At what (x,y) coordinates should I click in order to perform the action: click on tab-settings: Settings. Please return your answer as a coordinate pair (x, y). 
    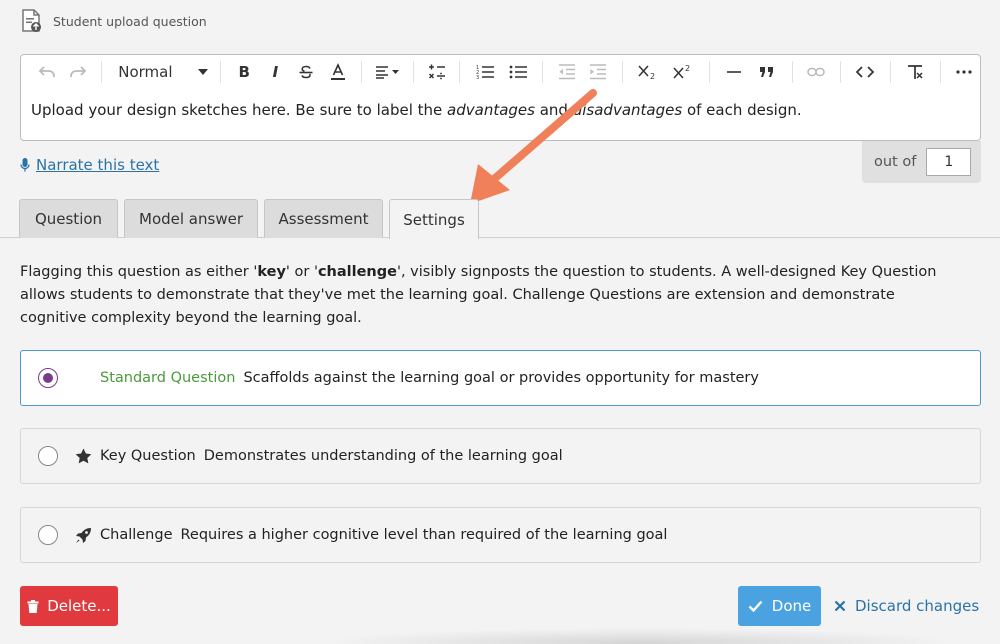
    Looking at the image, I should click on (434, 219).